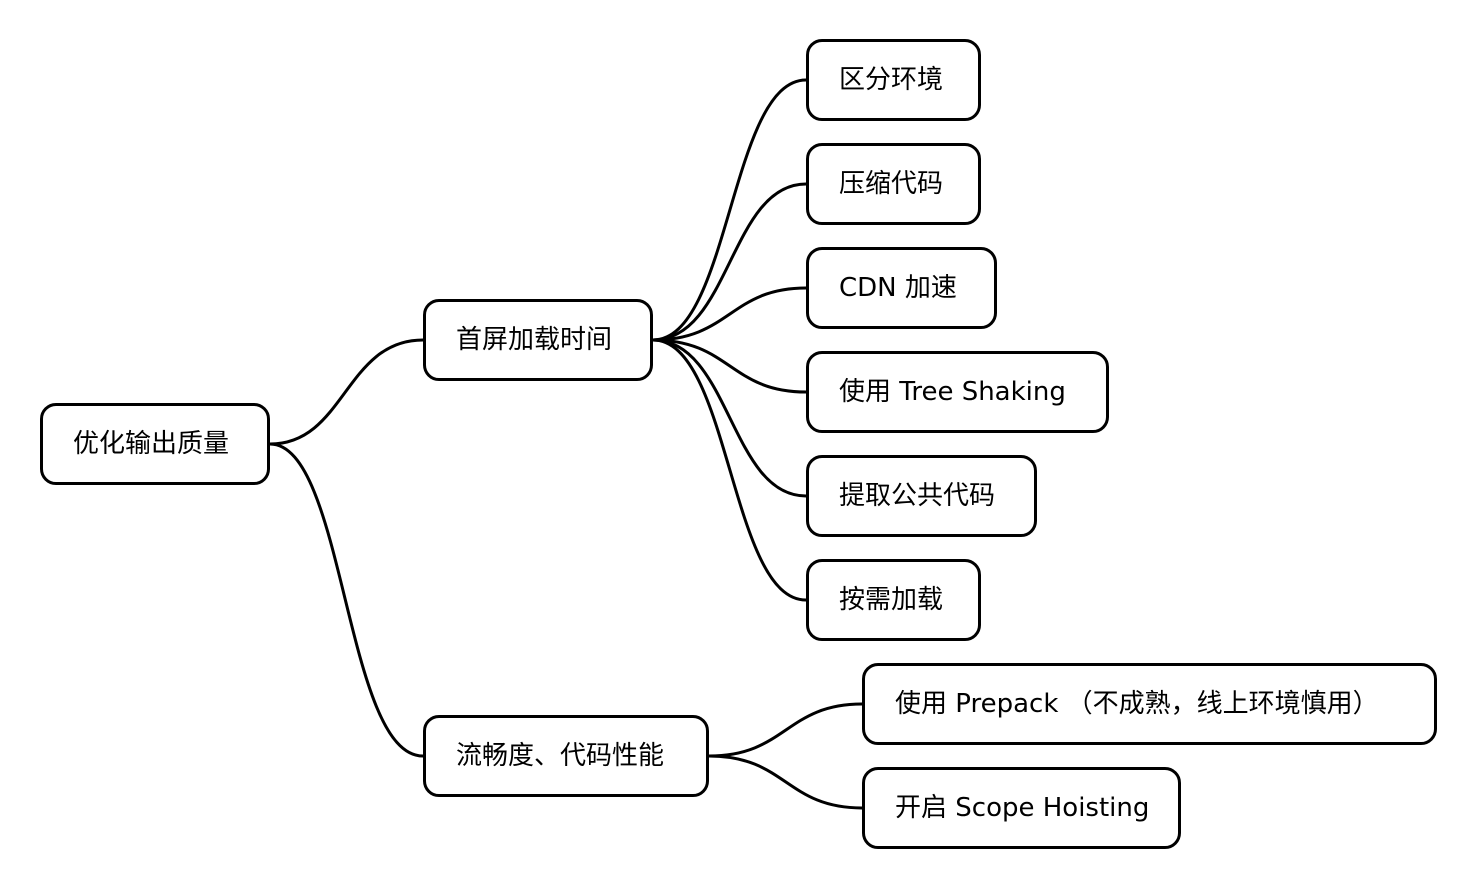 Image resolution: width=1476 pixels, height=888 pixels. Describe the element at coordinates (893, 80) in the screenshot. I see `leaf-node-distinguish-env: 区分环境` at that location.